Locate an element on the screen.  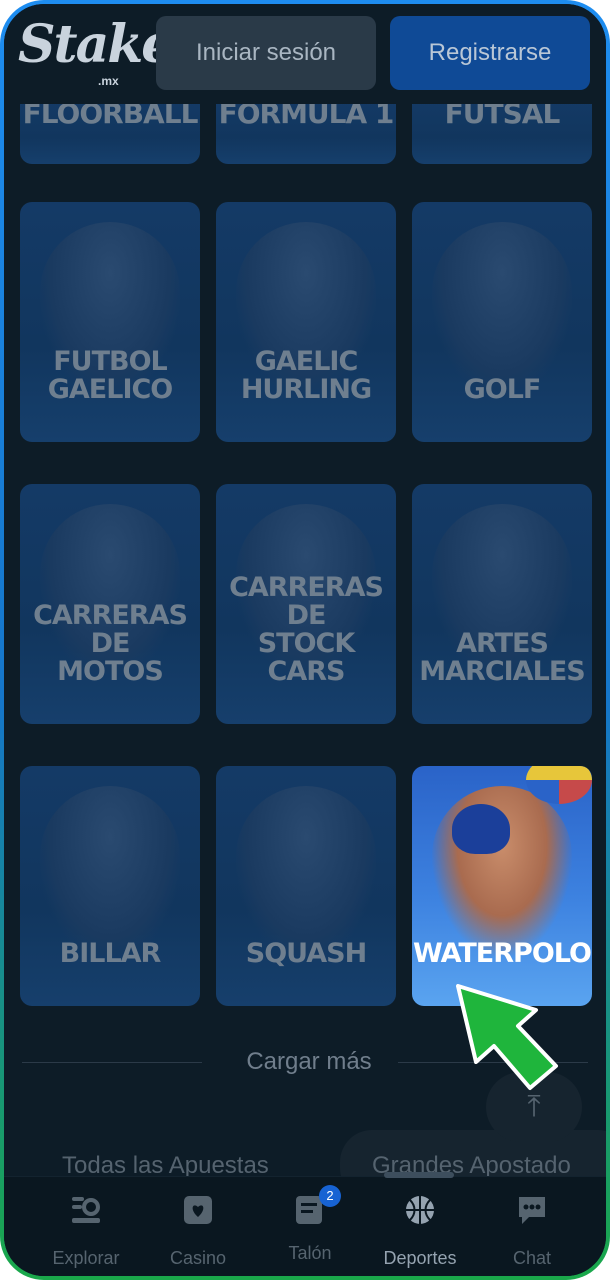
load-more-button: Cargar más is located at coordinates (309, 1062).